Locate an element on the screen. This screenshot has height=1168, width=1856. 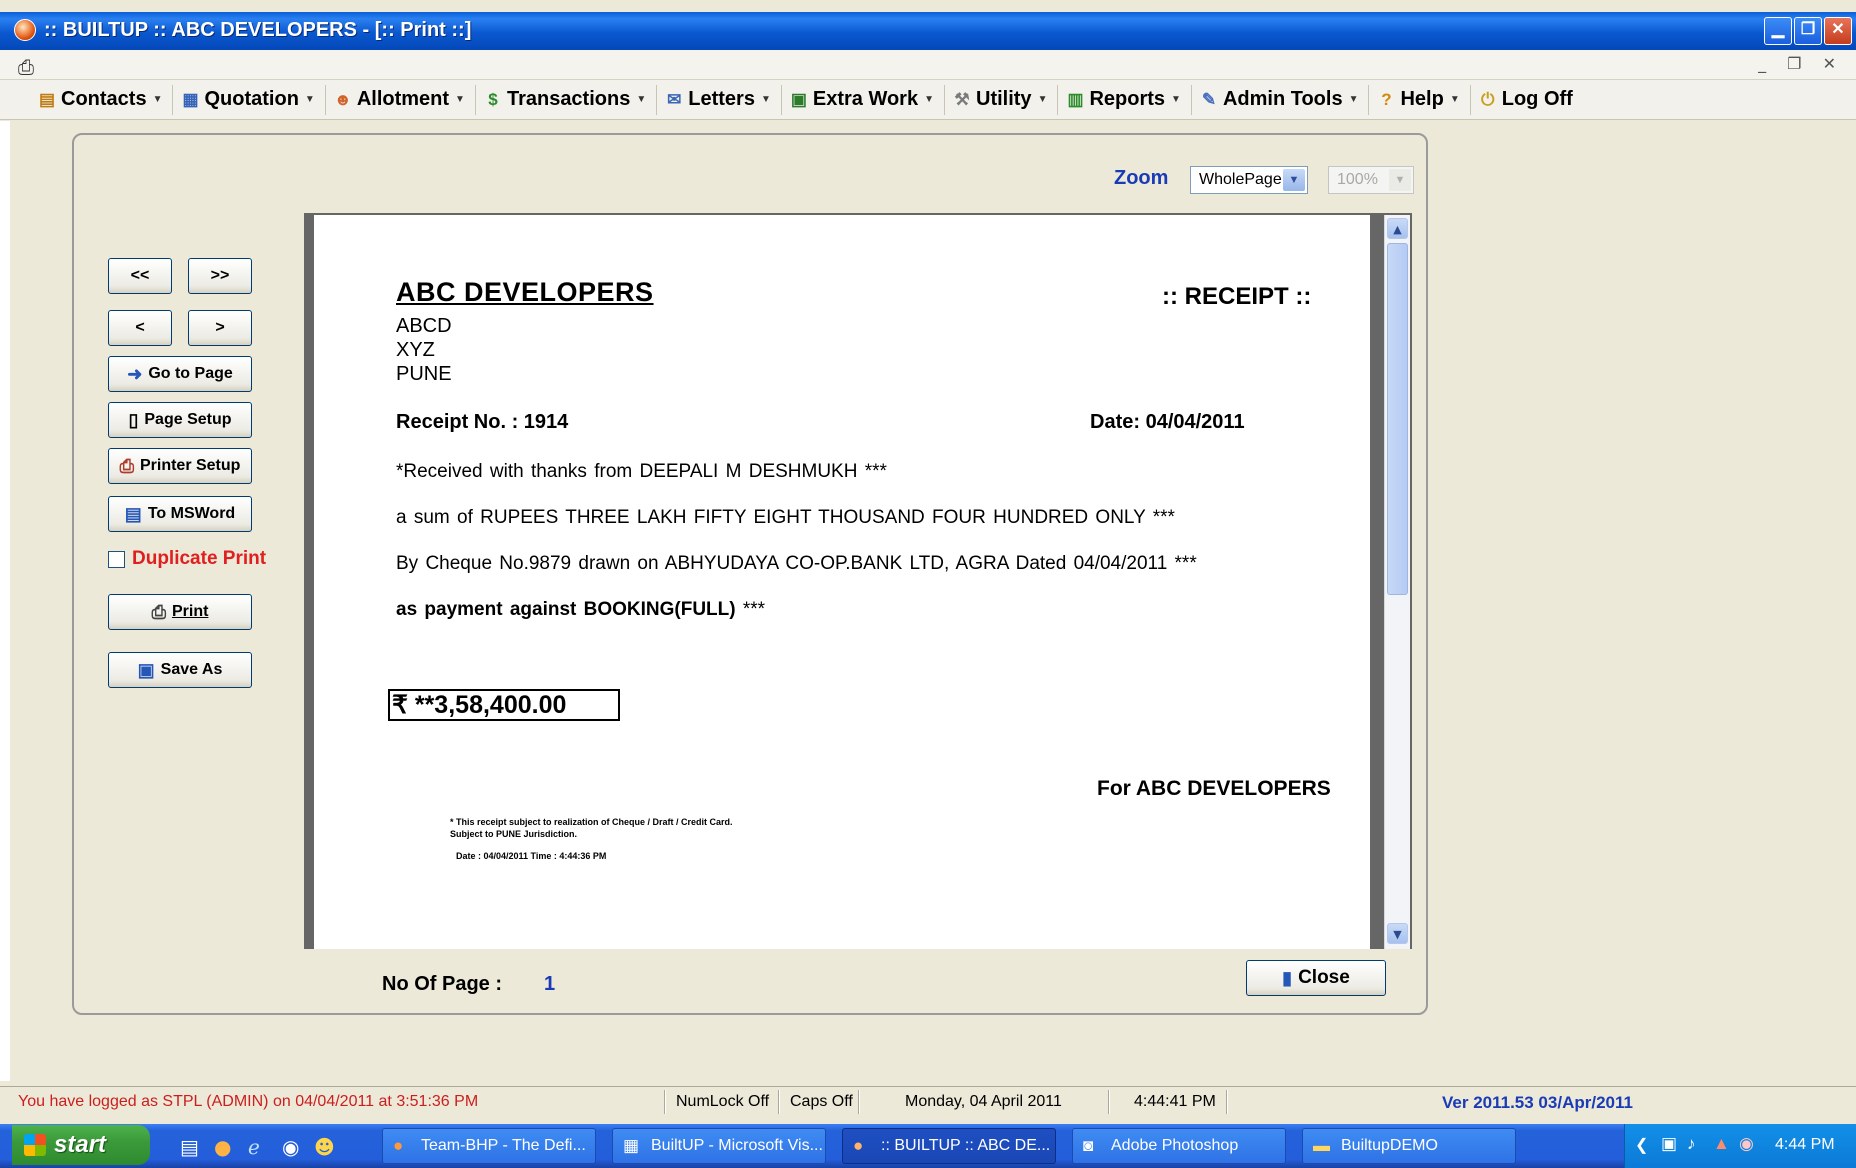
show-desktop-icon: ▤ is located at coordinates (189, 1147).